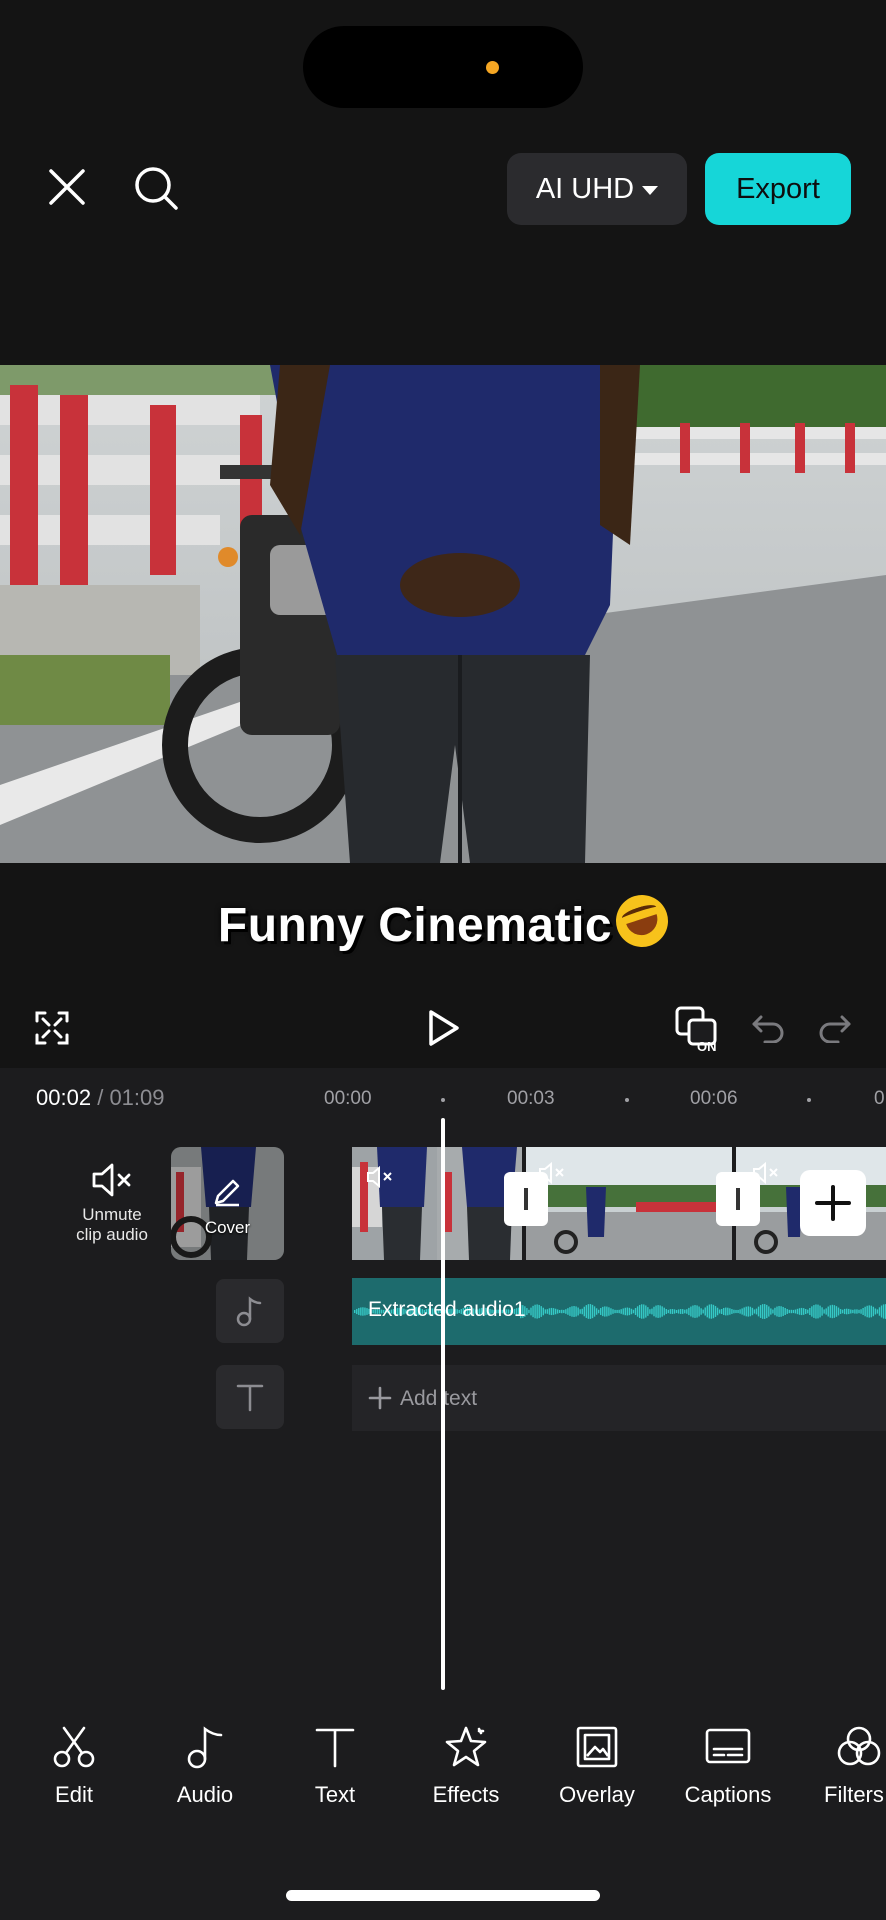 The height and width of the screenshot is (1920, 886). What do you see at coordinates (700, 1029) in the screenshot?
I see `keyframe-on-icon: ON` at bounding box center [700, 1029].